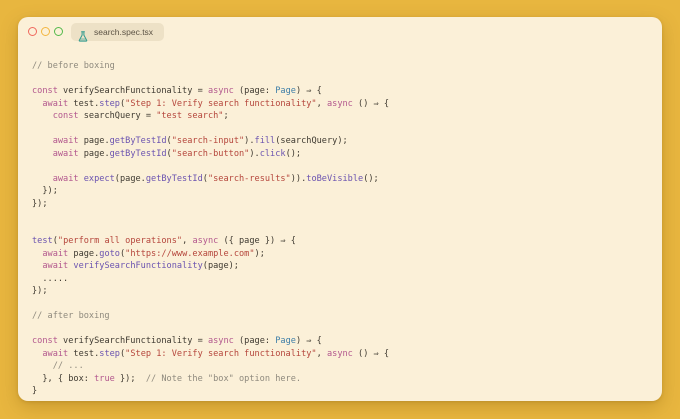 The height and width of the screenshot is (419, 680). I want to click on code-line: await verifySearchFunctionality(page);, so click(210, 266).